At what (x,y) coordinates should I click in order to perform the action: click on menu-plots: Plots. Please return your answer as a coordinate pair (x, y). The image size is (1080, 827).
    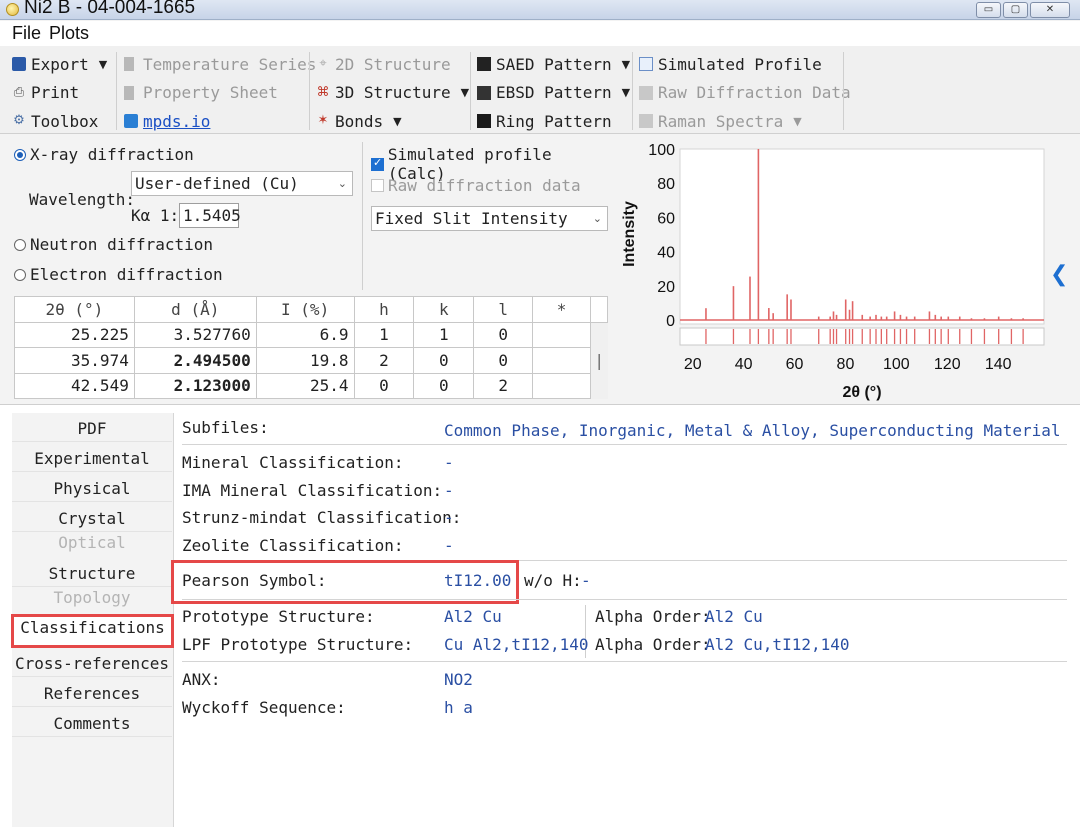
    Looking at the image, I should click on (69, 33).